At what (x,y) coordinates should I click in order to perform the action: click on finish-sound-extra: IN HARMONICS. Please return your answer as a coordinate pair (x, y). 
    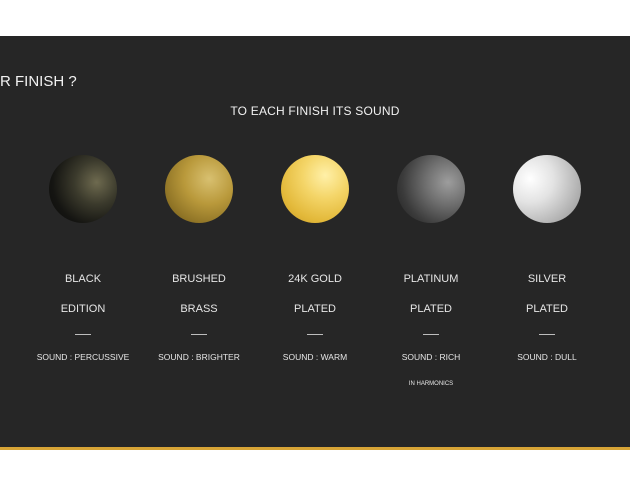
    Looking at the image, I should click on (431, 384).